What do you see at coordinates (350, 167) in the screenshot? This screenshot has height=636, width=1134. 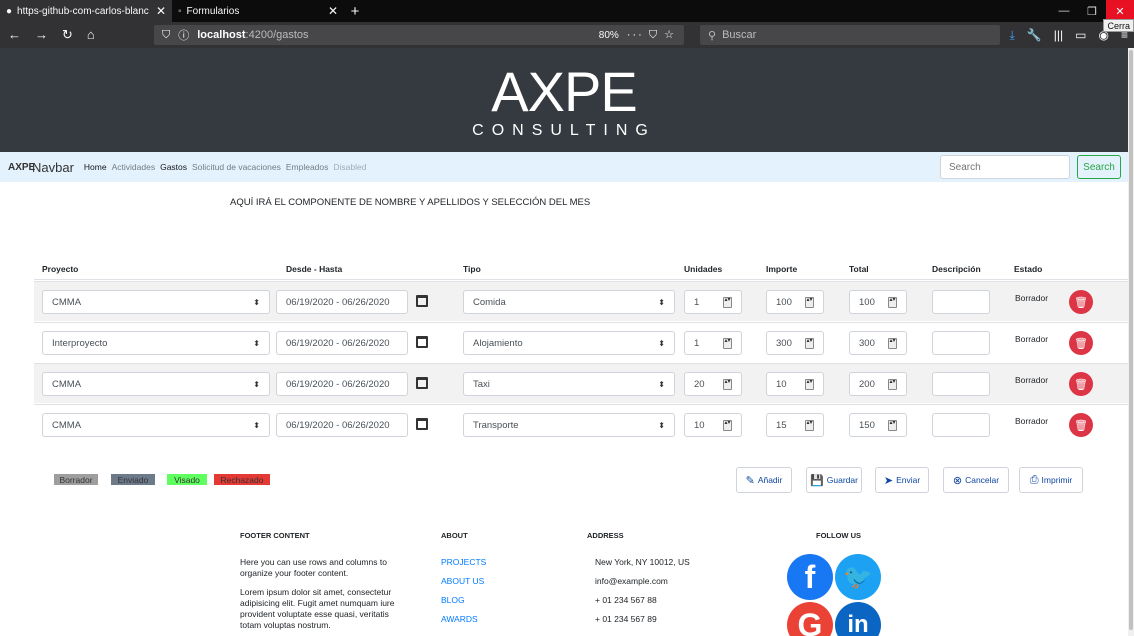 I see `nav-link-disabled: Disabled` at bounding box center [350, 167].